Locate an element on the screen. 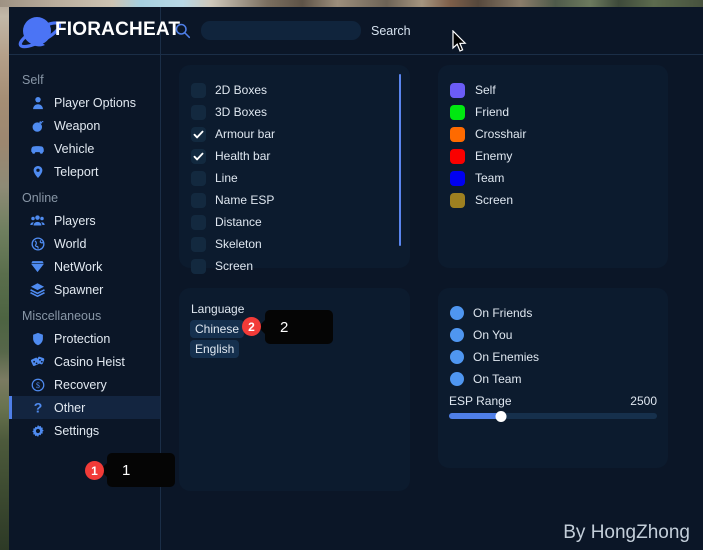 Image resolution: width=703 pixels, height=550 pixels. sidebar-item-world: World is located at coordinates (84, 243).